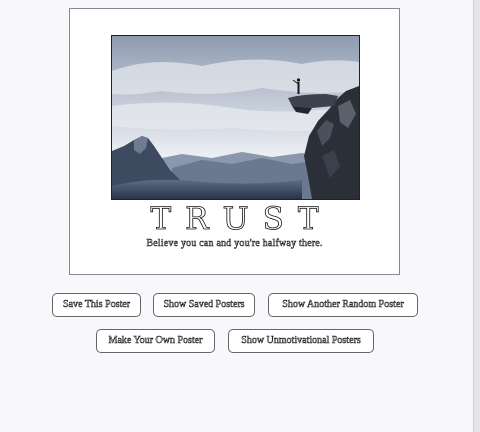 This screenshot has height=432, width=480. I want to click on show-unmotivational-posters-button: Show Unmotivational Posters, so click(301, 341).